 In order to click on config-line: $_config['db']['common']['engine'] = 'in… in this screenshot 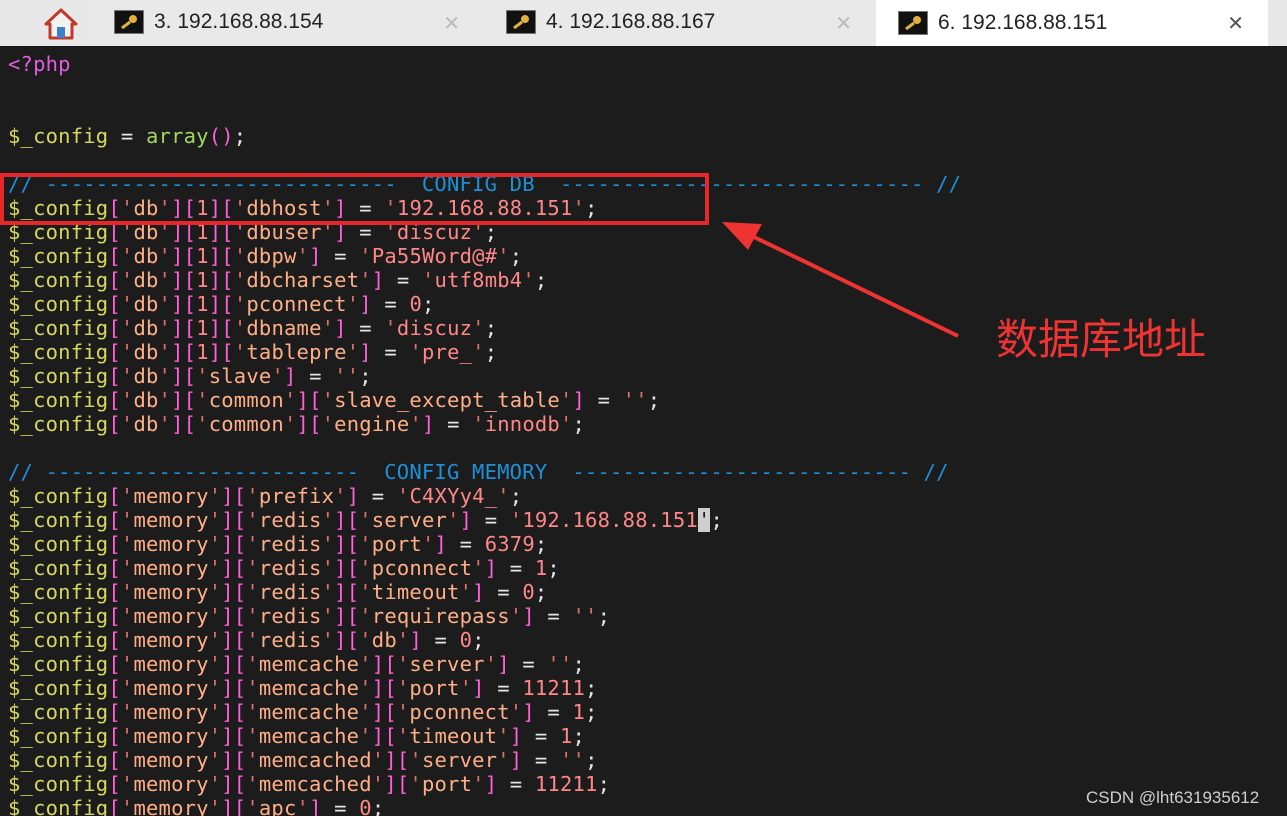, I will do `click(296, 424)`.